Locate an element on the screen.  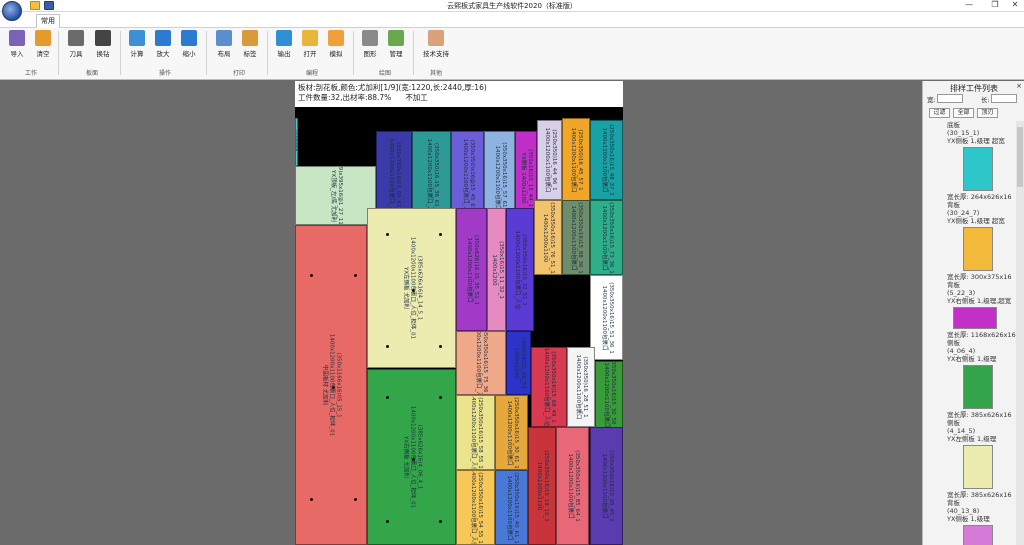
piece-label: (350x350x16)15_76_51_1 1400x1200x1100 is located at coordinates (548, 237).